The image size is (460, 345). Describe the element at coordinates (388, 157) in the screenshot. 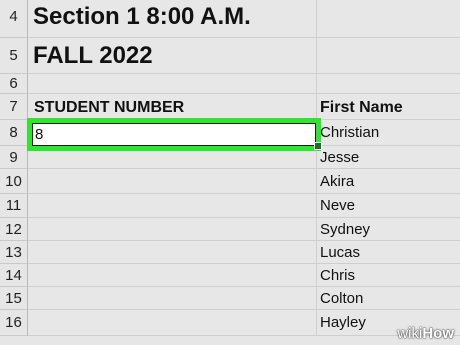

I see `cell-b9: Jesse` at that location.